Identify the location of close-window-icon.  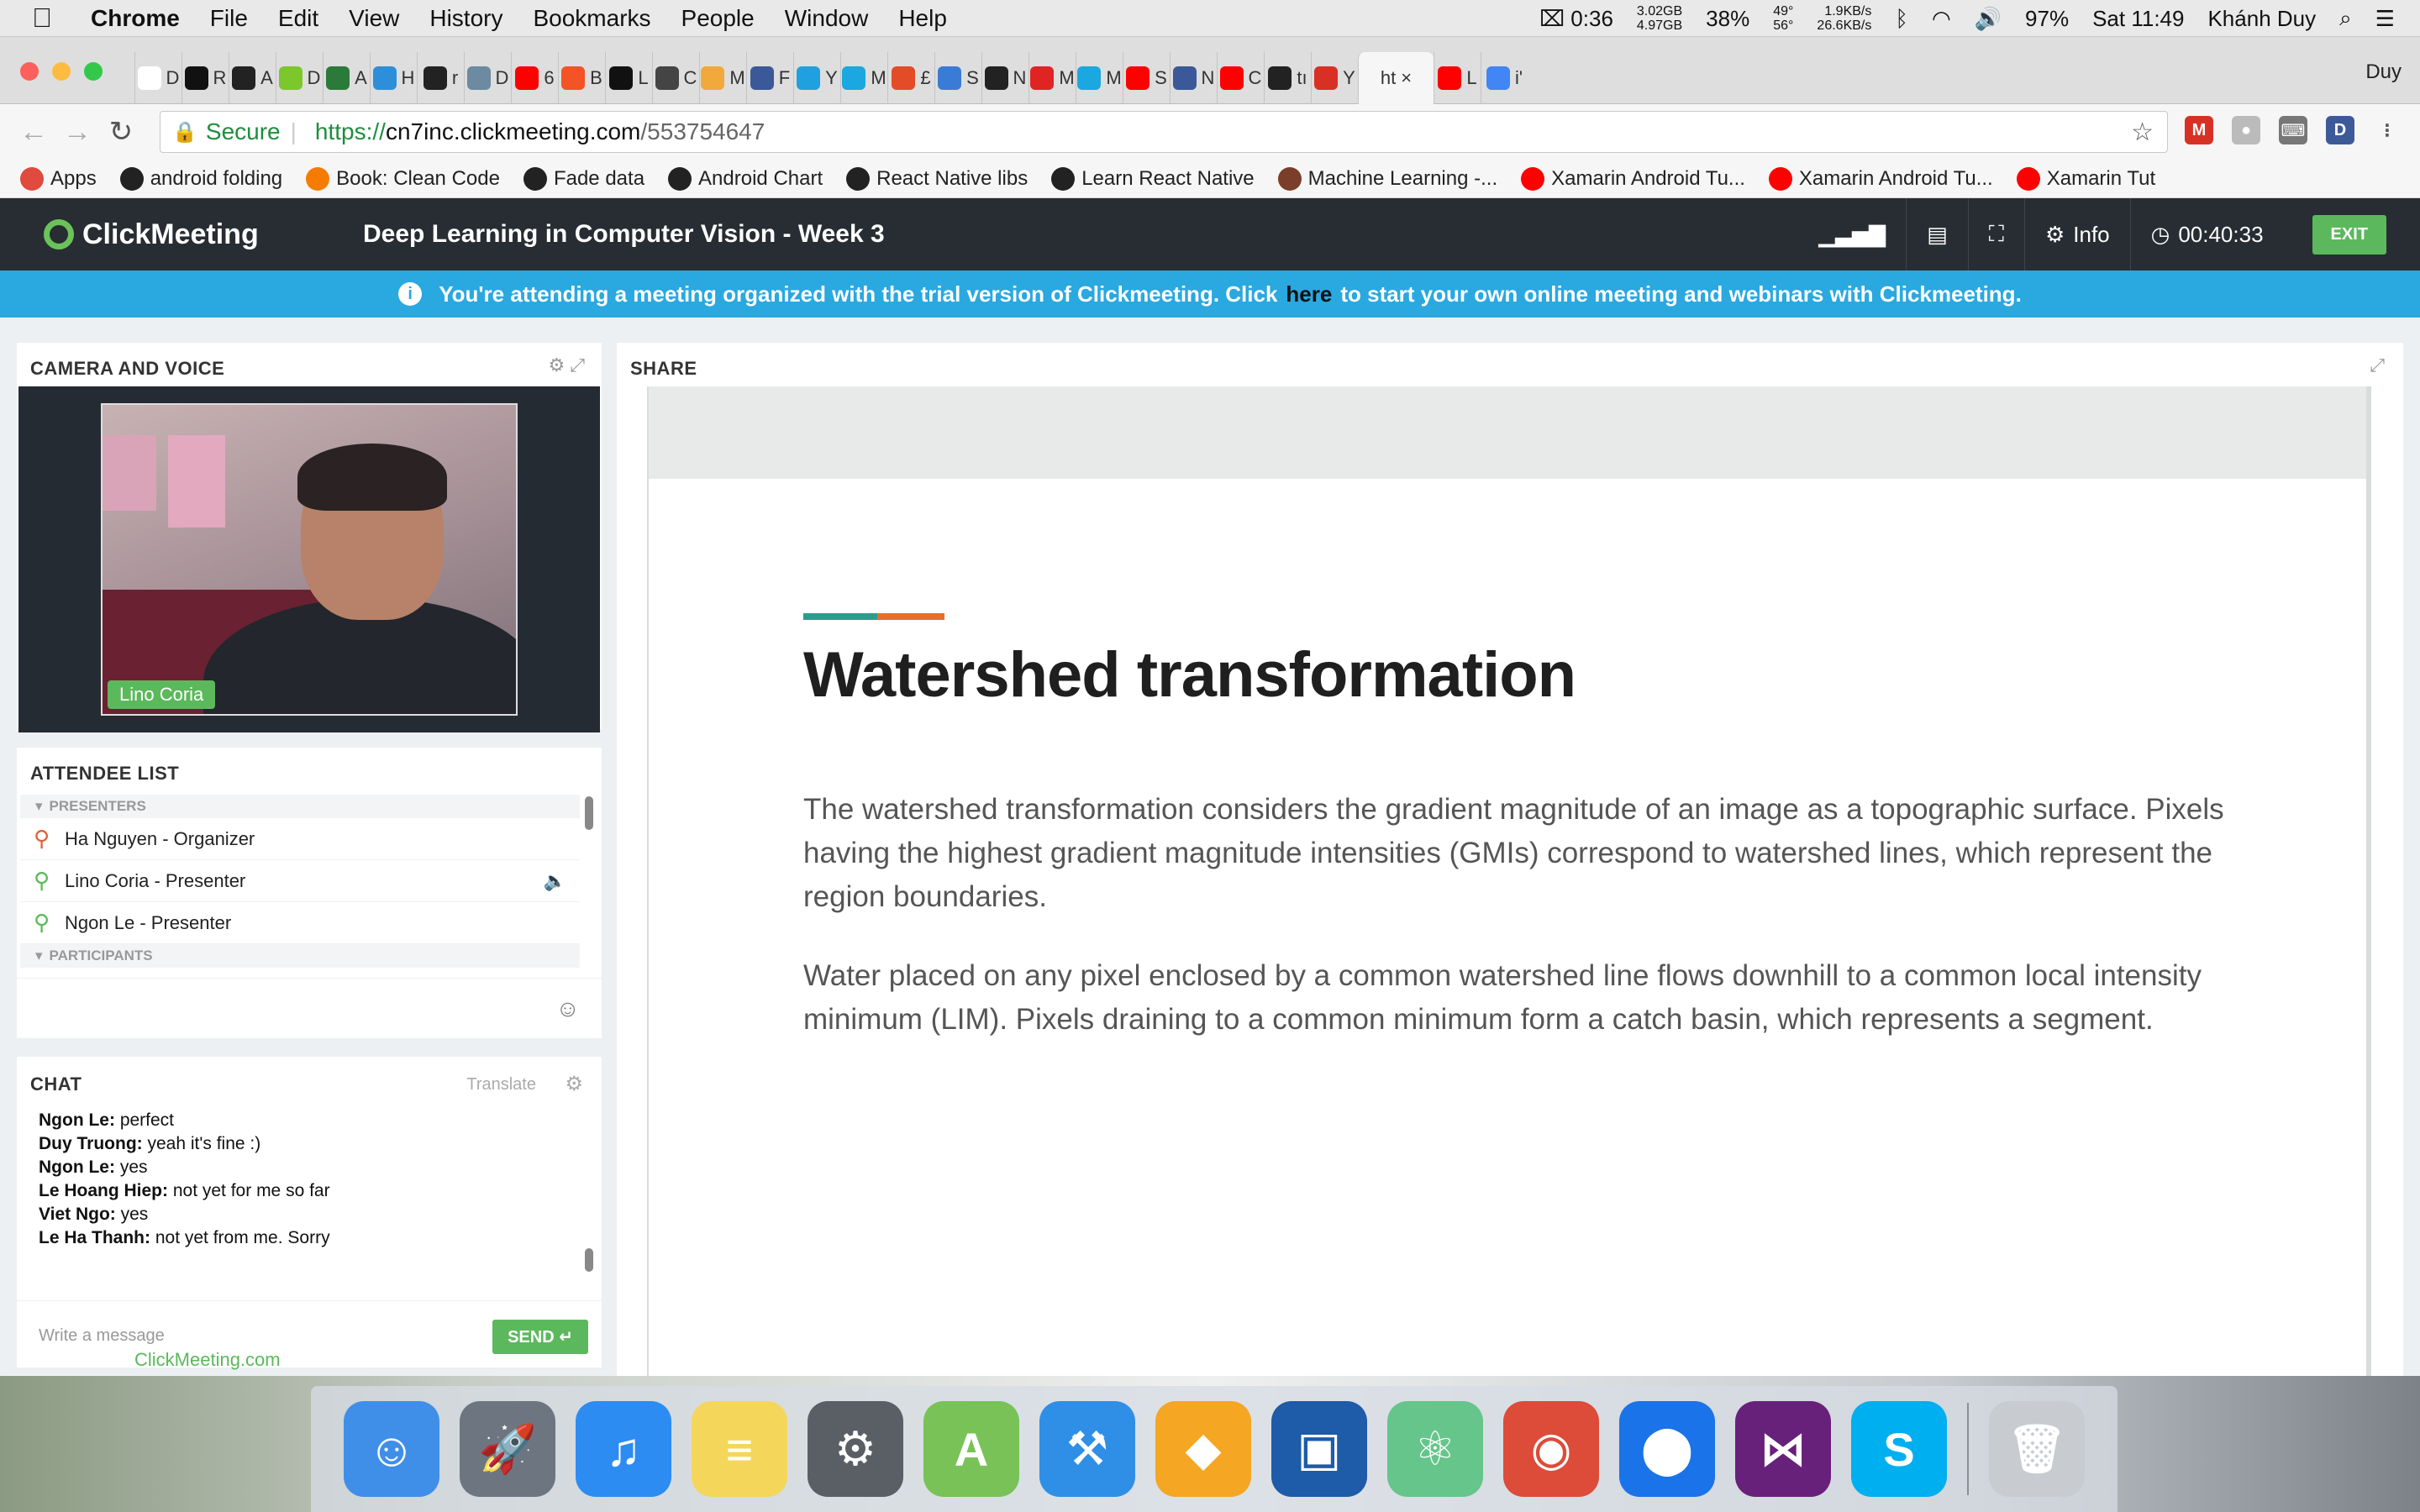
(29, 71).